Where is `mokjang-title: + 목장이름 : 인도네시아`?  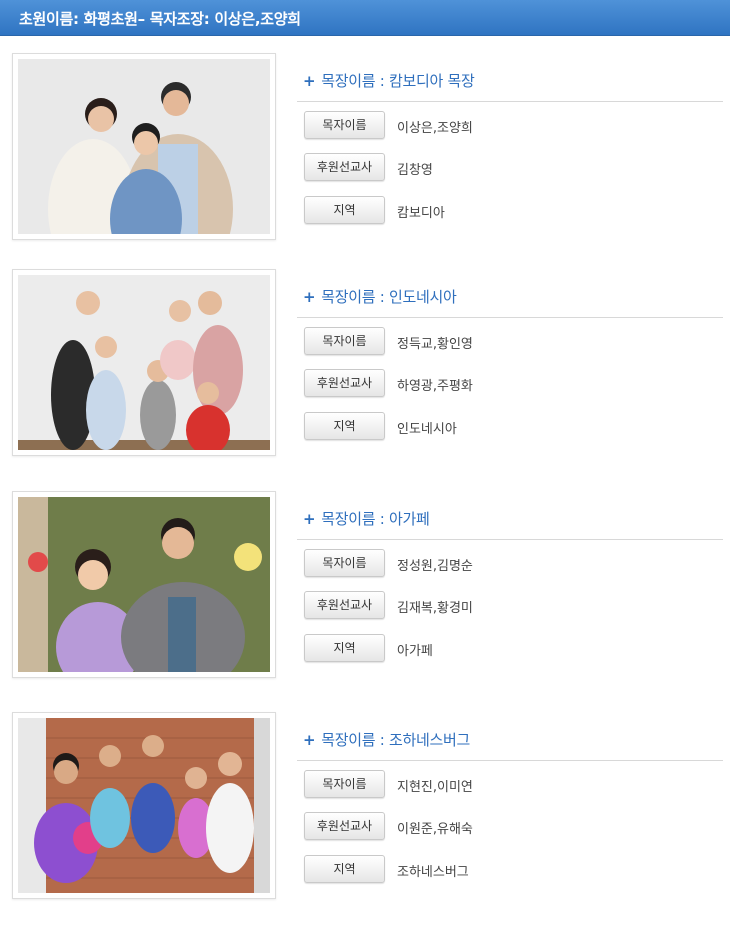
mokjang-title: + 목장이름 : 인도네시아 is located at coordinates (380, 296).